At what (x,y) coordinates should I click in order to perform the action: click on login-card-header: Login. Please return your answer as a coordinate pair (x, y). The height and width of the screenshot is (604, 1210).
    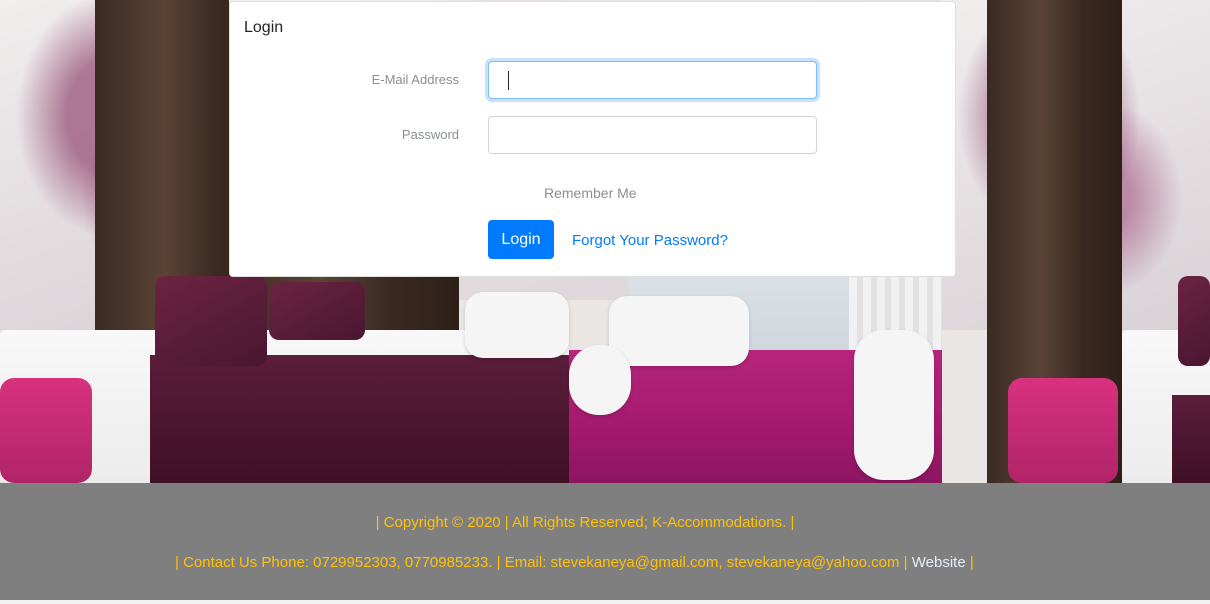
    Looking at the image, I should click on (264, 27).